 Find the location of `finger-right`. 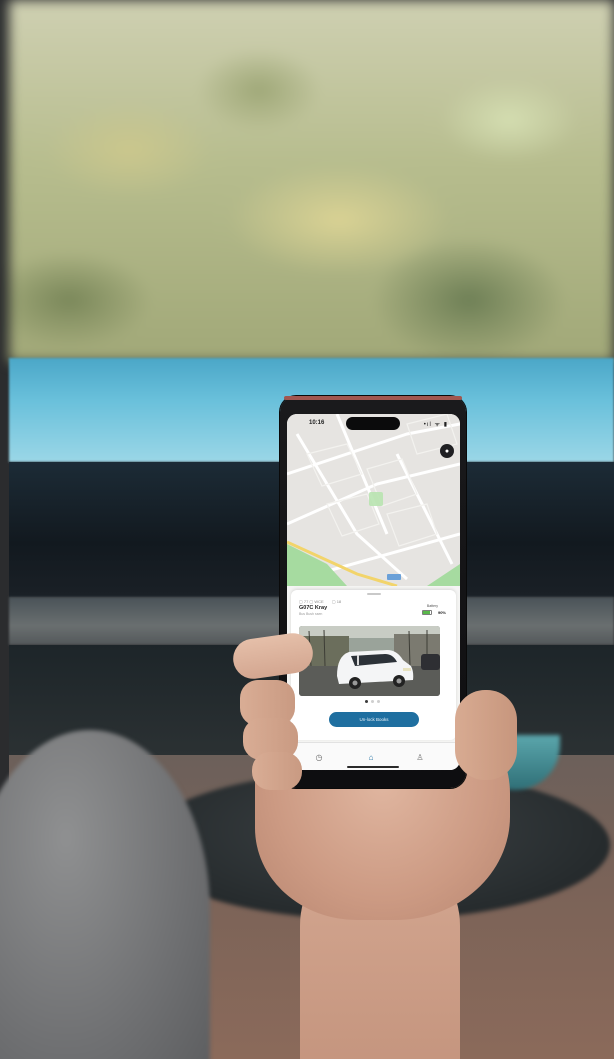

finger-right is located at coordinates (486, 735).